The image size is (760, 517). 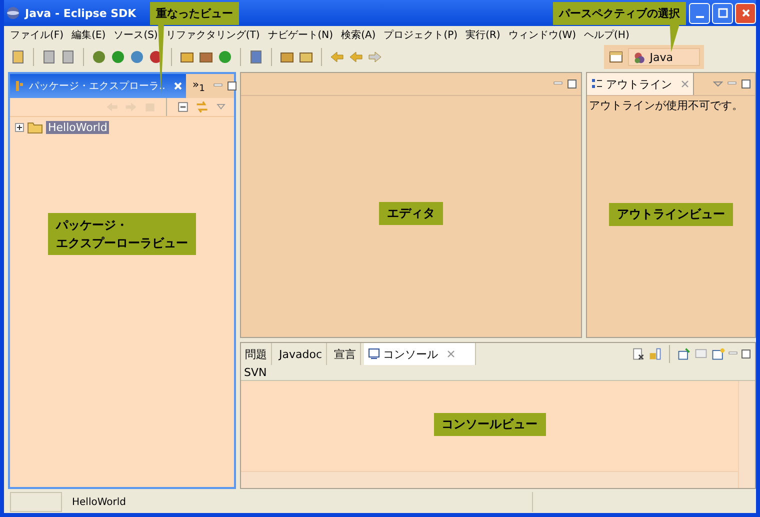 What do you see at coordinates (375, 57) in the screenshot?
I see `forward-arrow-icon` at bounding box center [375, 57].